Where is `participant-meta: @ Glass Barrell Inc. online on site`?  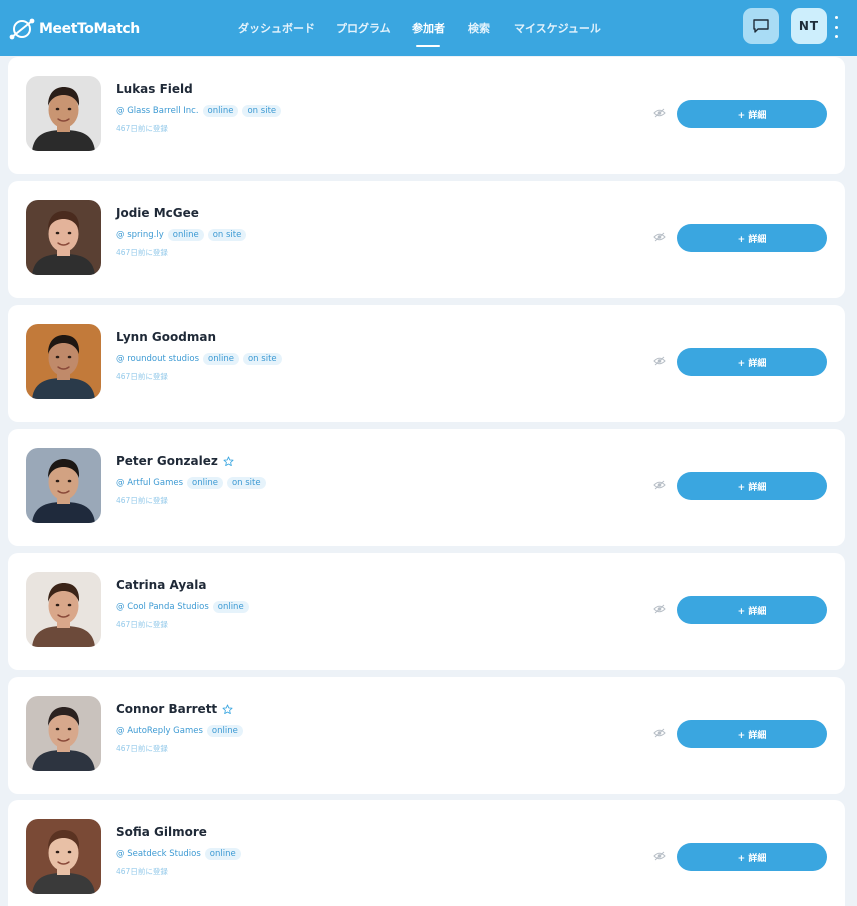 participant-meta: @ Glass Barrell Inc. online on site is located at coordinates (199, 111).